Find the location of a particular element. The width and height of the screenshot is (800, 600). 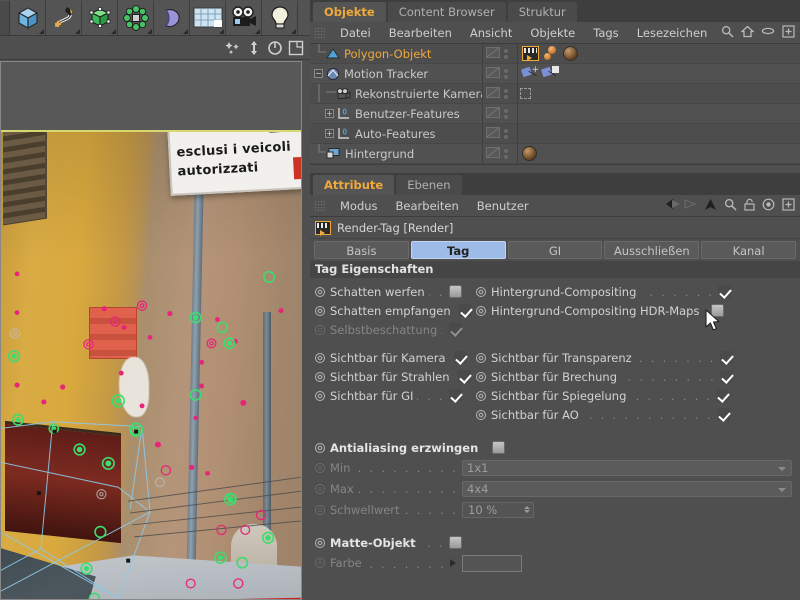

pin-square-tag-icon is located at coordinates (549, 73).